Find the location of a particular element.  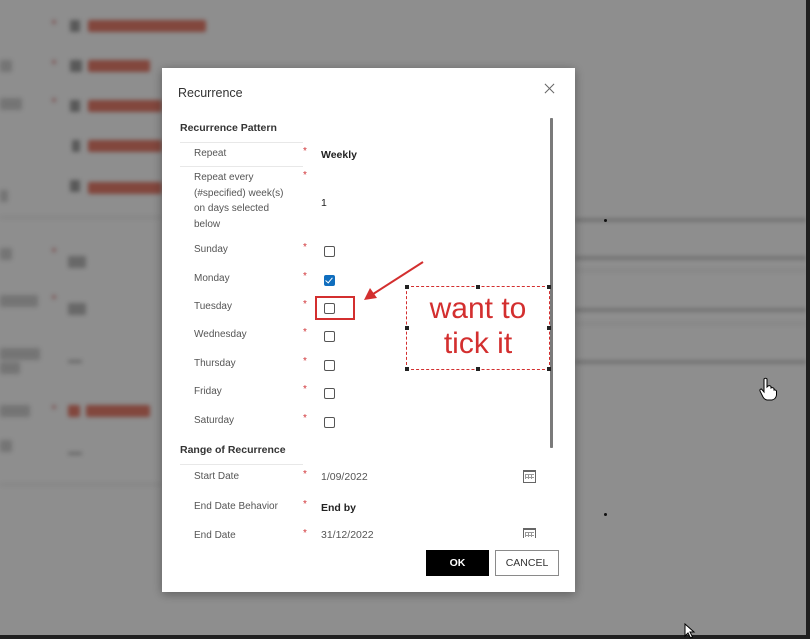

end-date-label: End Date is located at coordinates (215, 534).